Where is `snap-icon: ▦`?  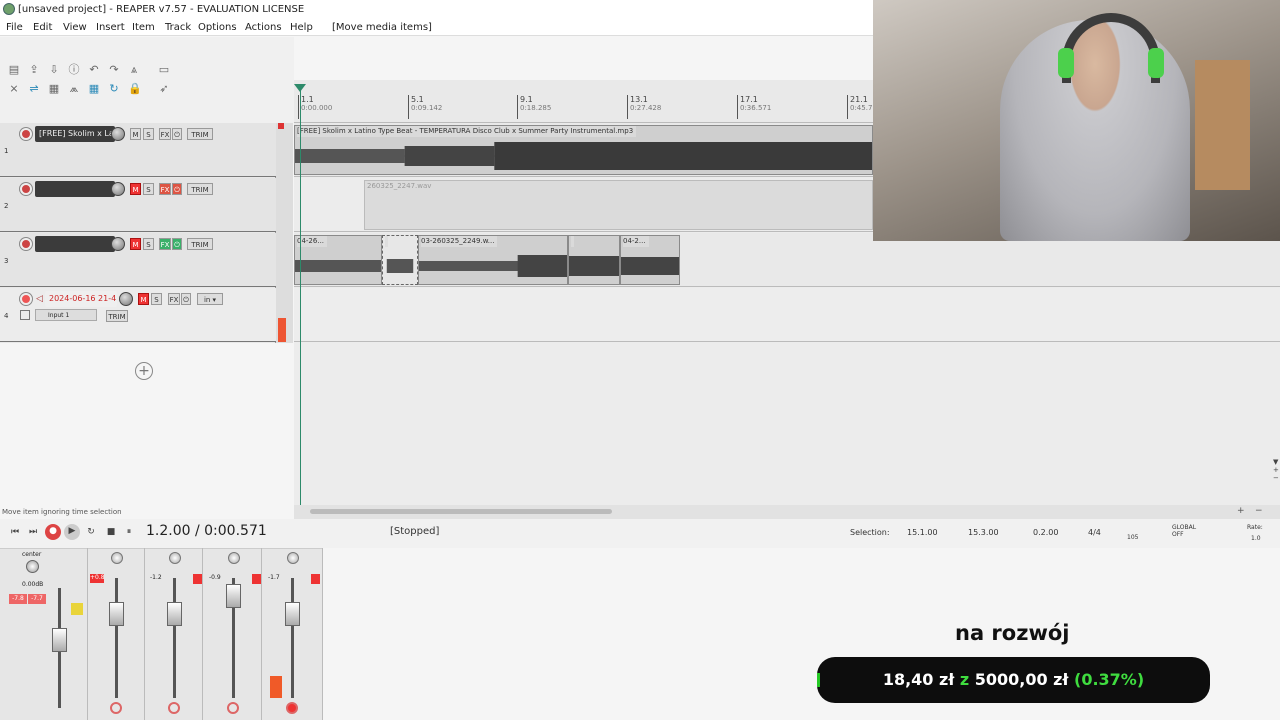
snap-icon: ▦ is located at coordinates (94, 89).